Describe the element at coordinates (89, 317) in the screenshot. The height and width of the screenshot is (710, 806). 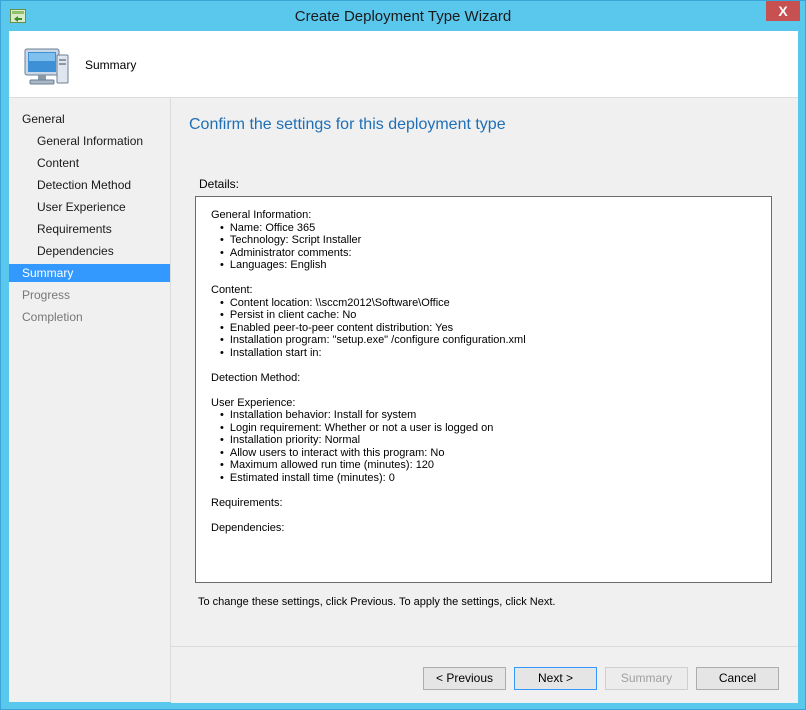
I see `nav-item-completion: Completion` at that location.